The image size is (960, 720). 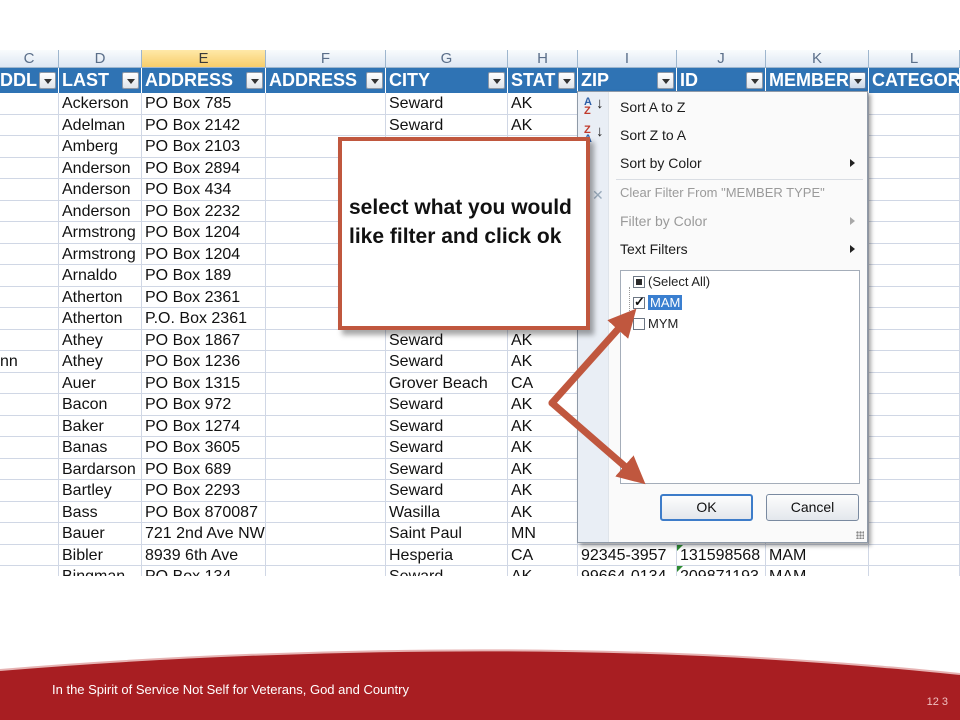 I want to click on filter-list-item: MYM, so click(x=655, y=323).